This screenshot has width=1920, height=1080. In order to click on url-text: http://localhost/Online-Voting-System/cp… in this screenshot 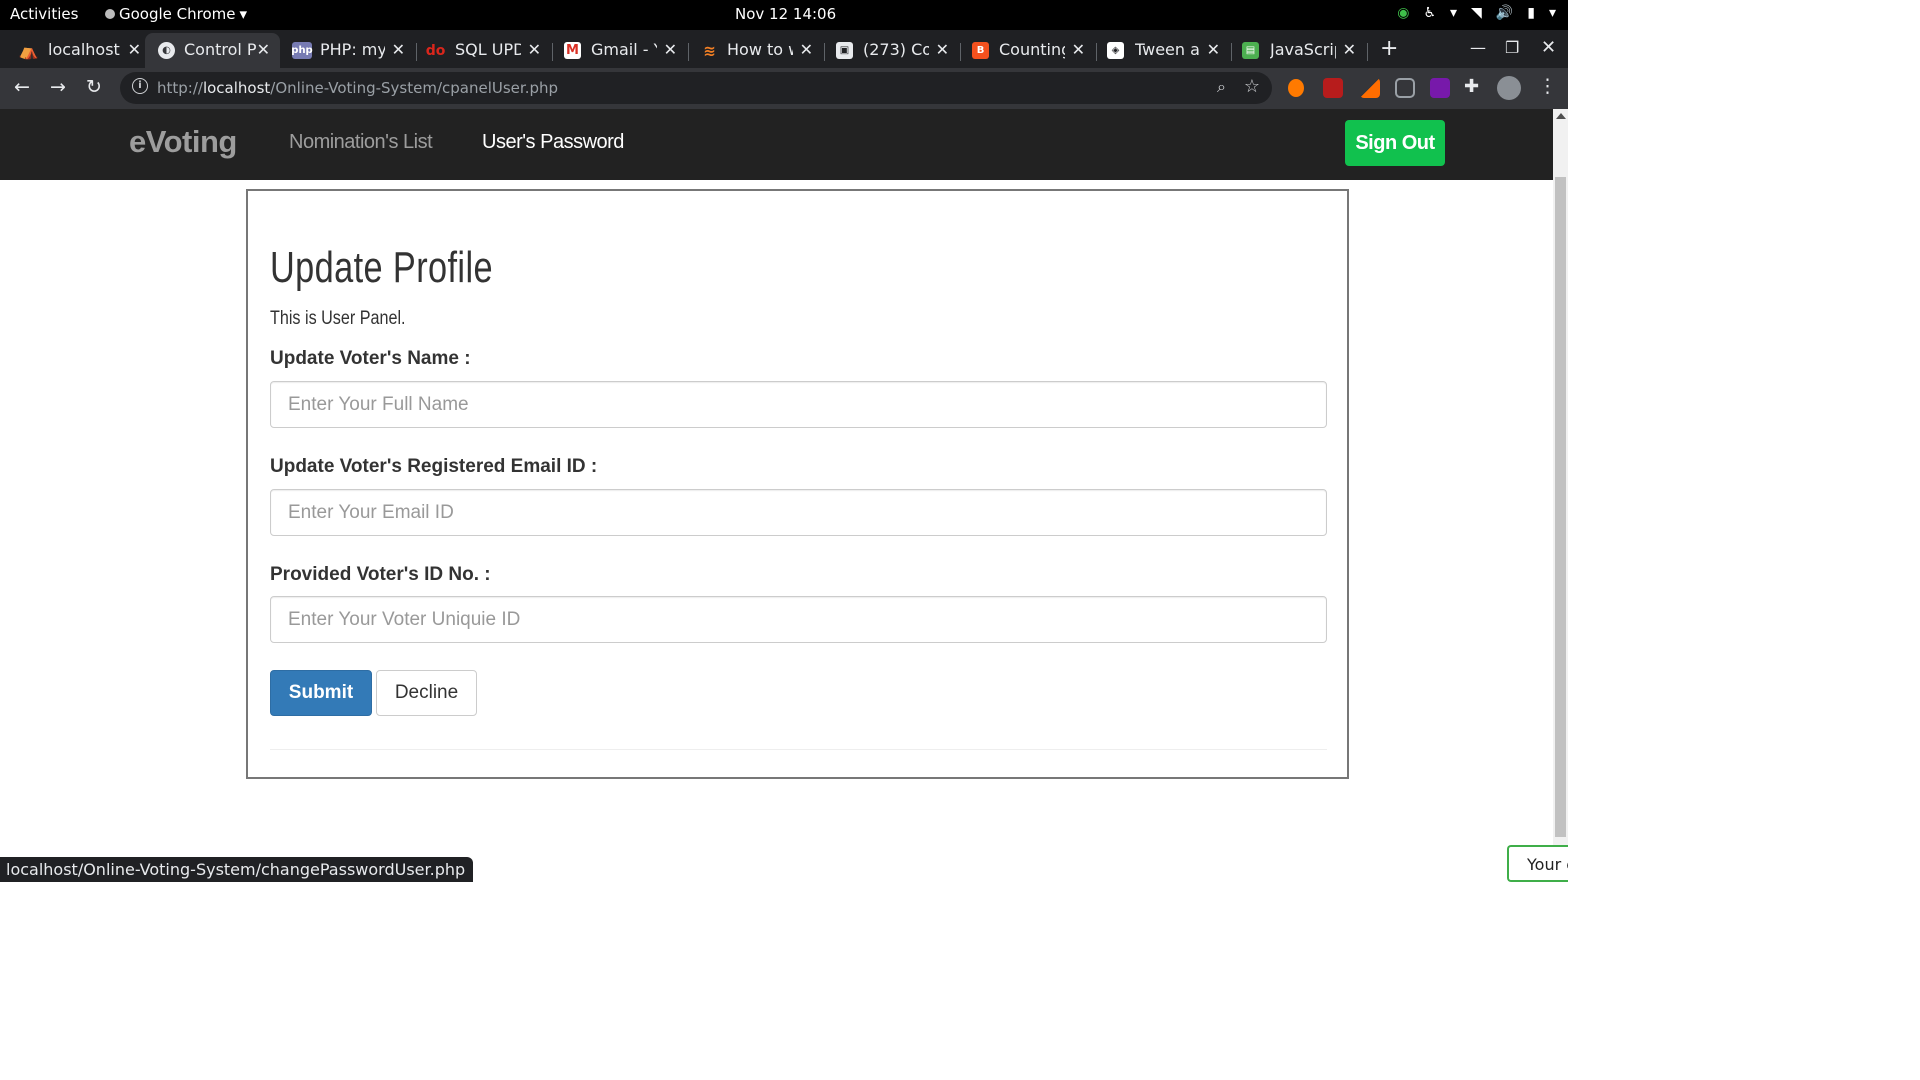, I will do `click(357, 88)`.